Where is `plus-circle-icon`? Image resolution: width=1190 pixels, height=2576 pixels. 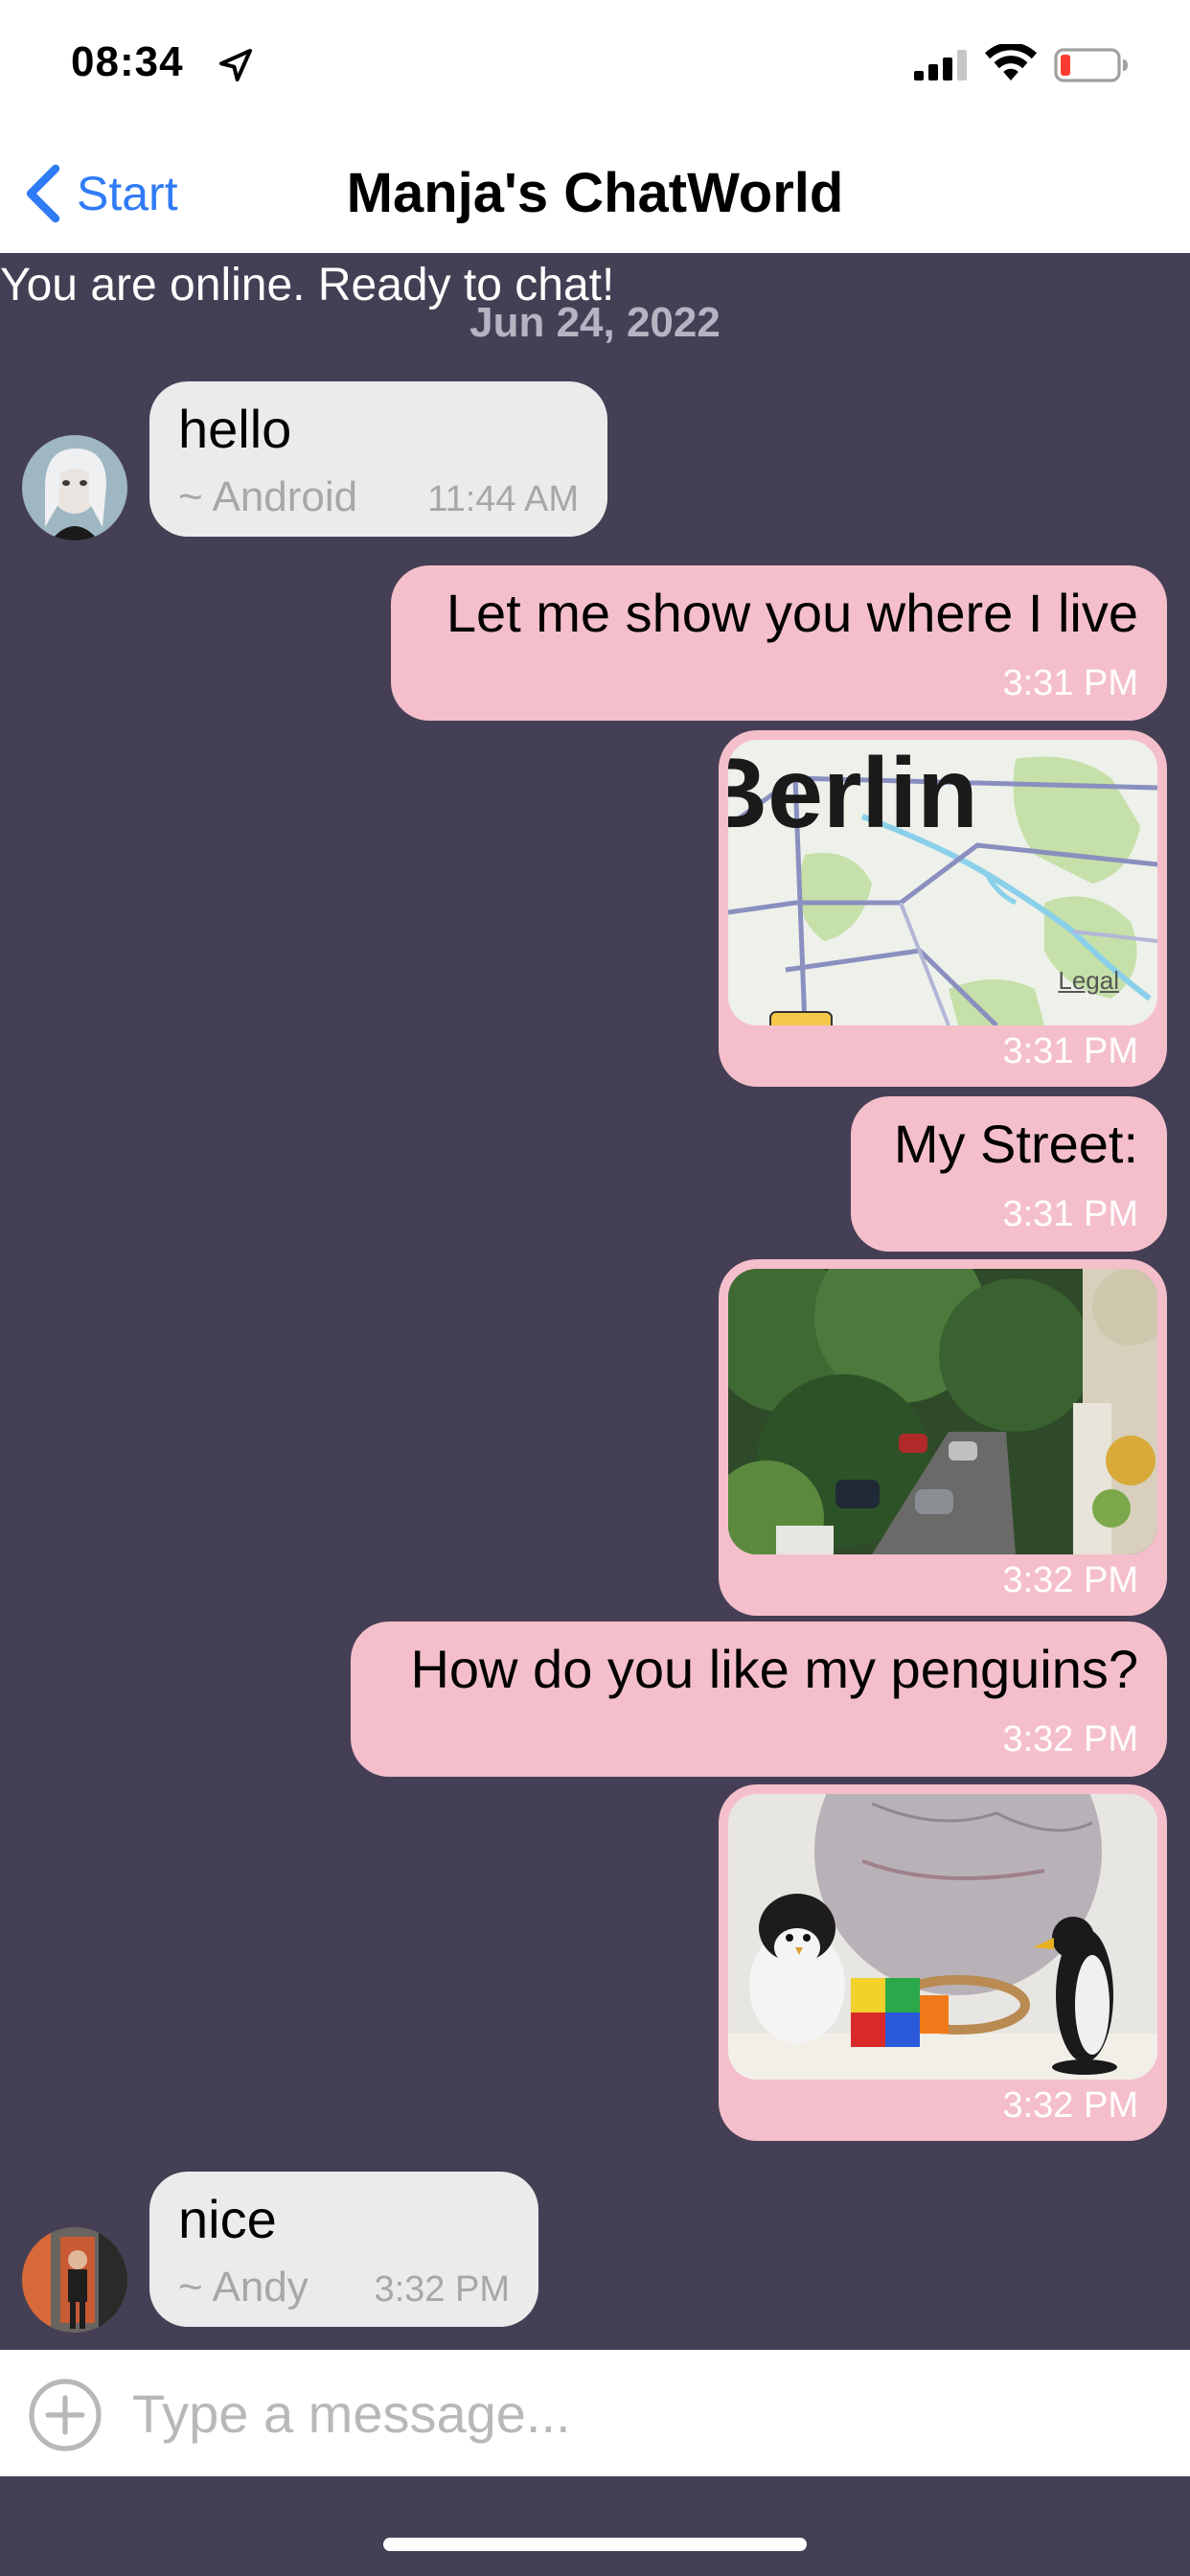 plus-circle-icon is located at coordinates (65, 2415).